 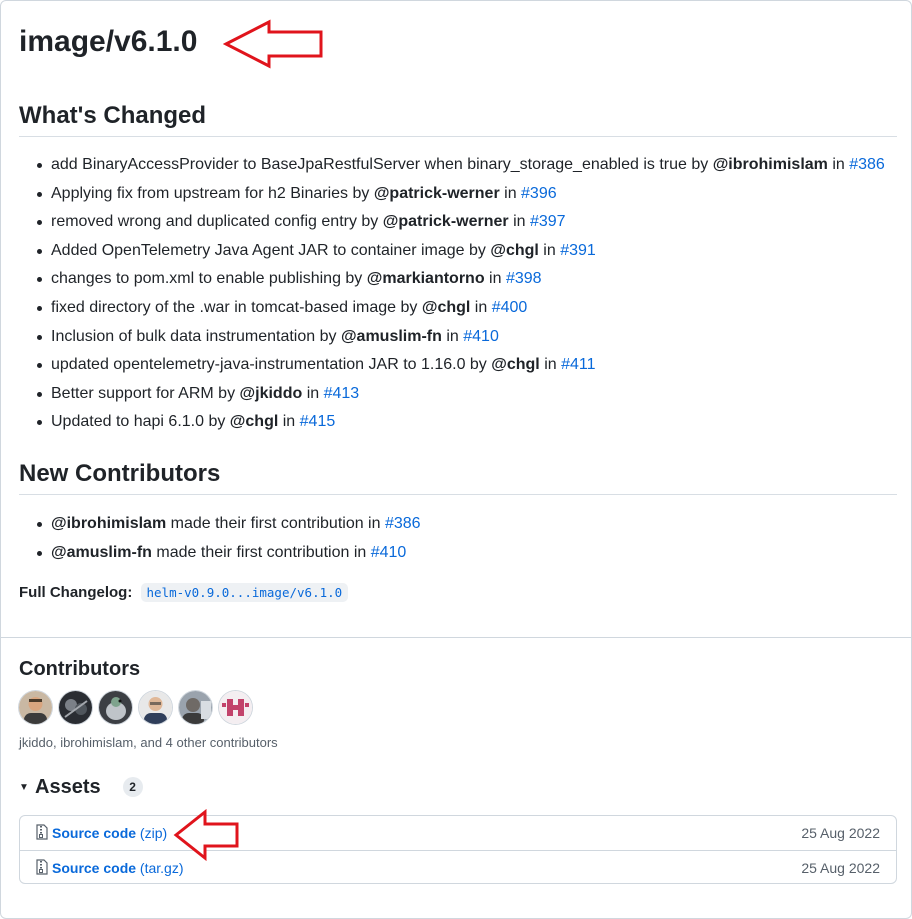 What do you see at coordinates (548, 221) in the screenshot?
I see `pr-link: #397` at bounding box center [548, 221].